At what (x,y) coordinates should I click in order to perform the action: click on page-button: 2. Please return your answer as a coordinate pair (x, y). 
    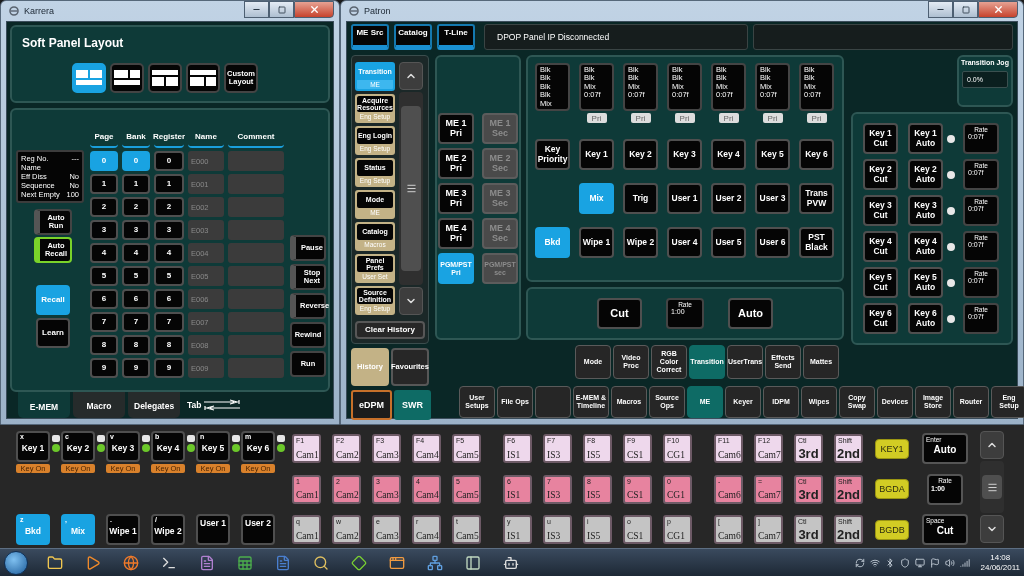
    Looking at the image, I should click on (104, 207).